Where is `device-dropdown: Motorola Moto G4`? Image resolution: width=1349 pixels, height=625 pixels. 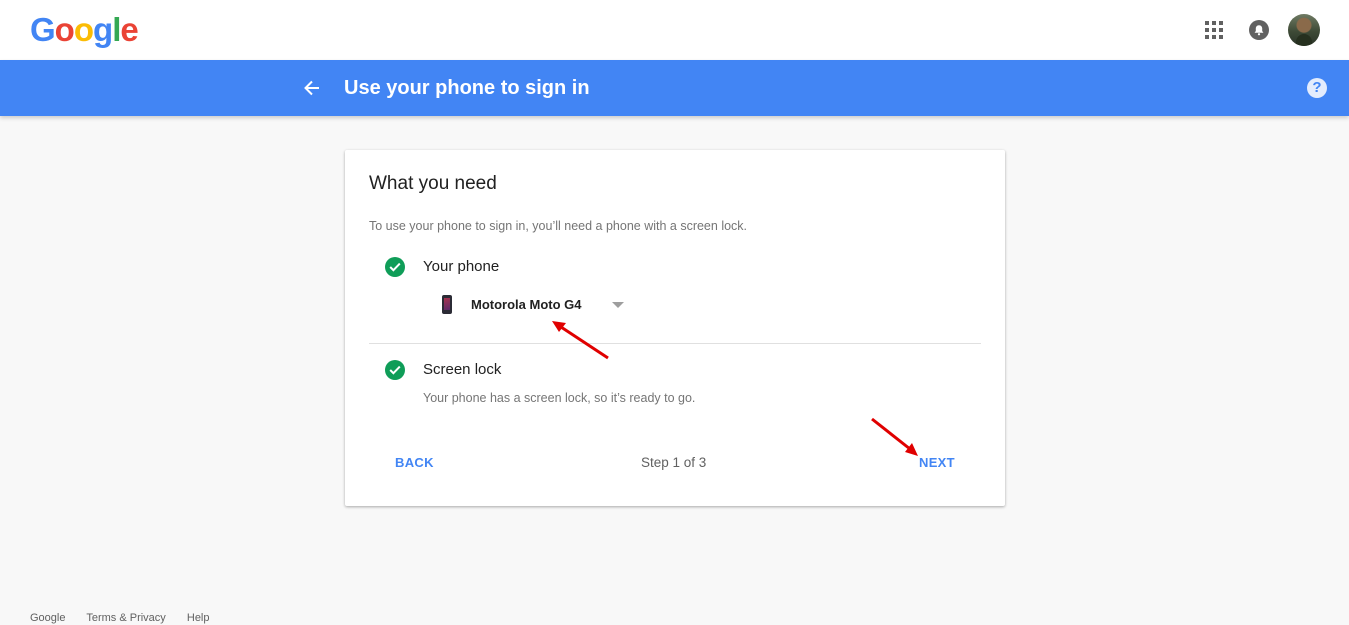
device-dropdown: Motorola Moto G4 is located at coordinates (547, 305).